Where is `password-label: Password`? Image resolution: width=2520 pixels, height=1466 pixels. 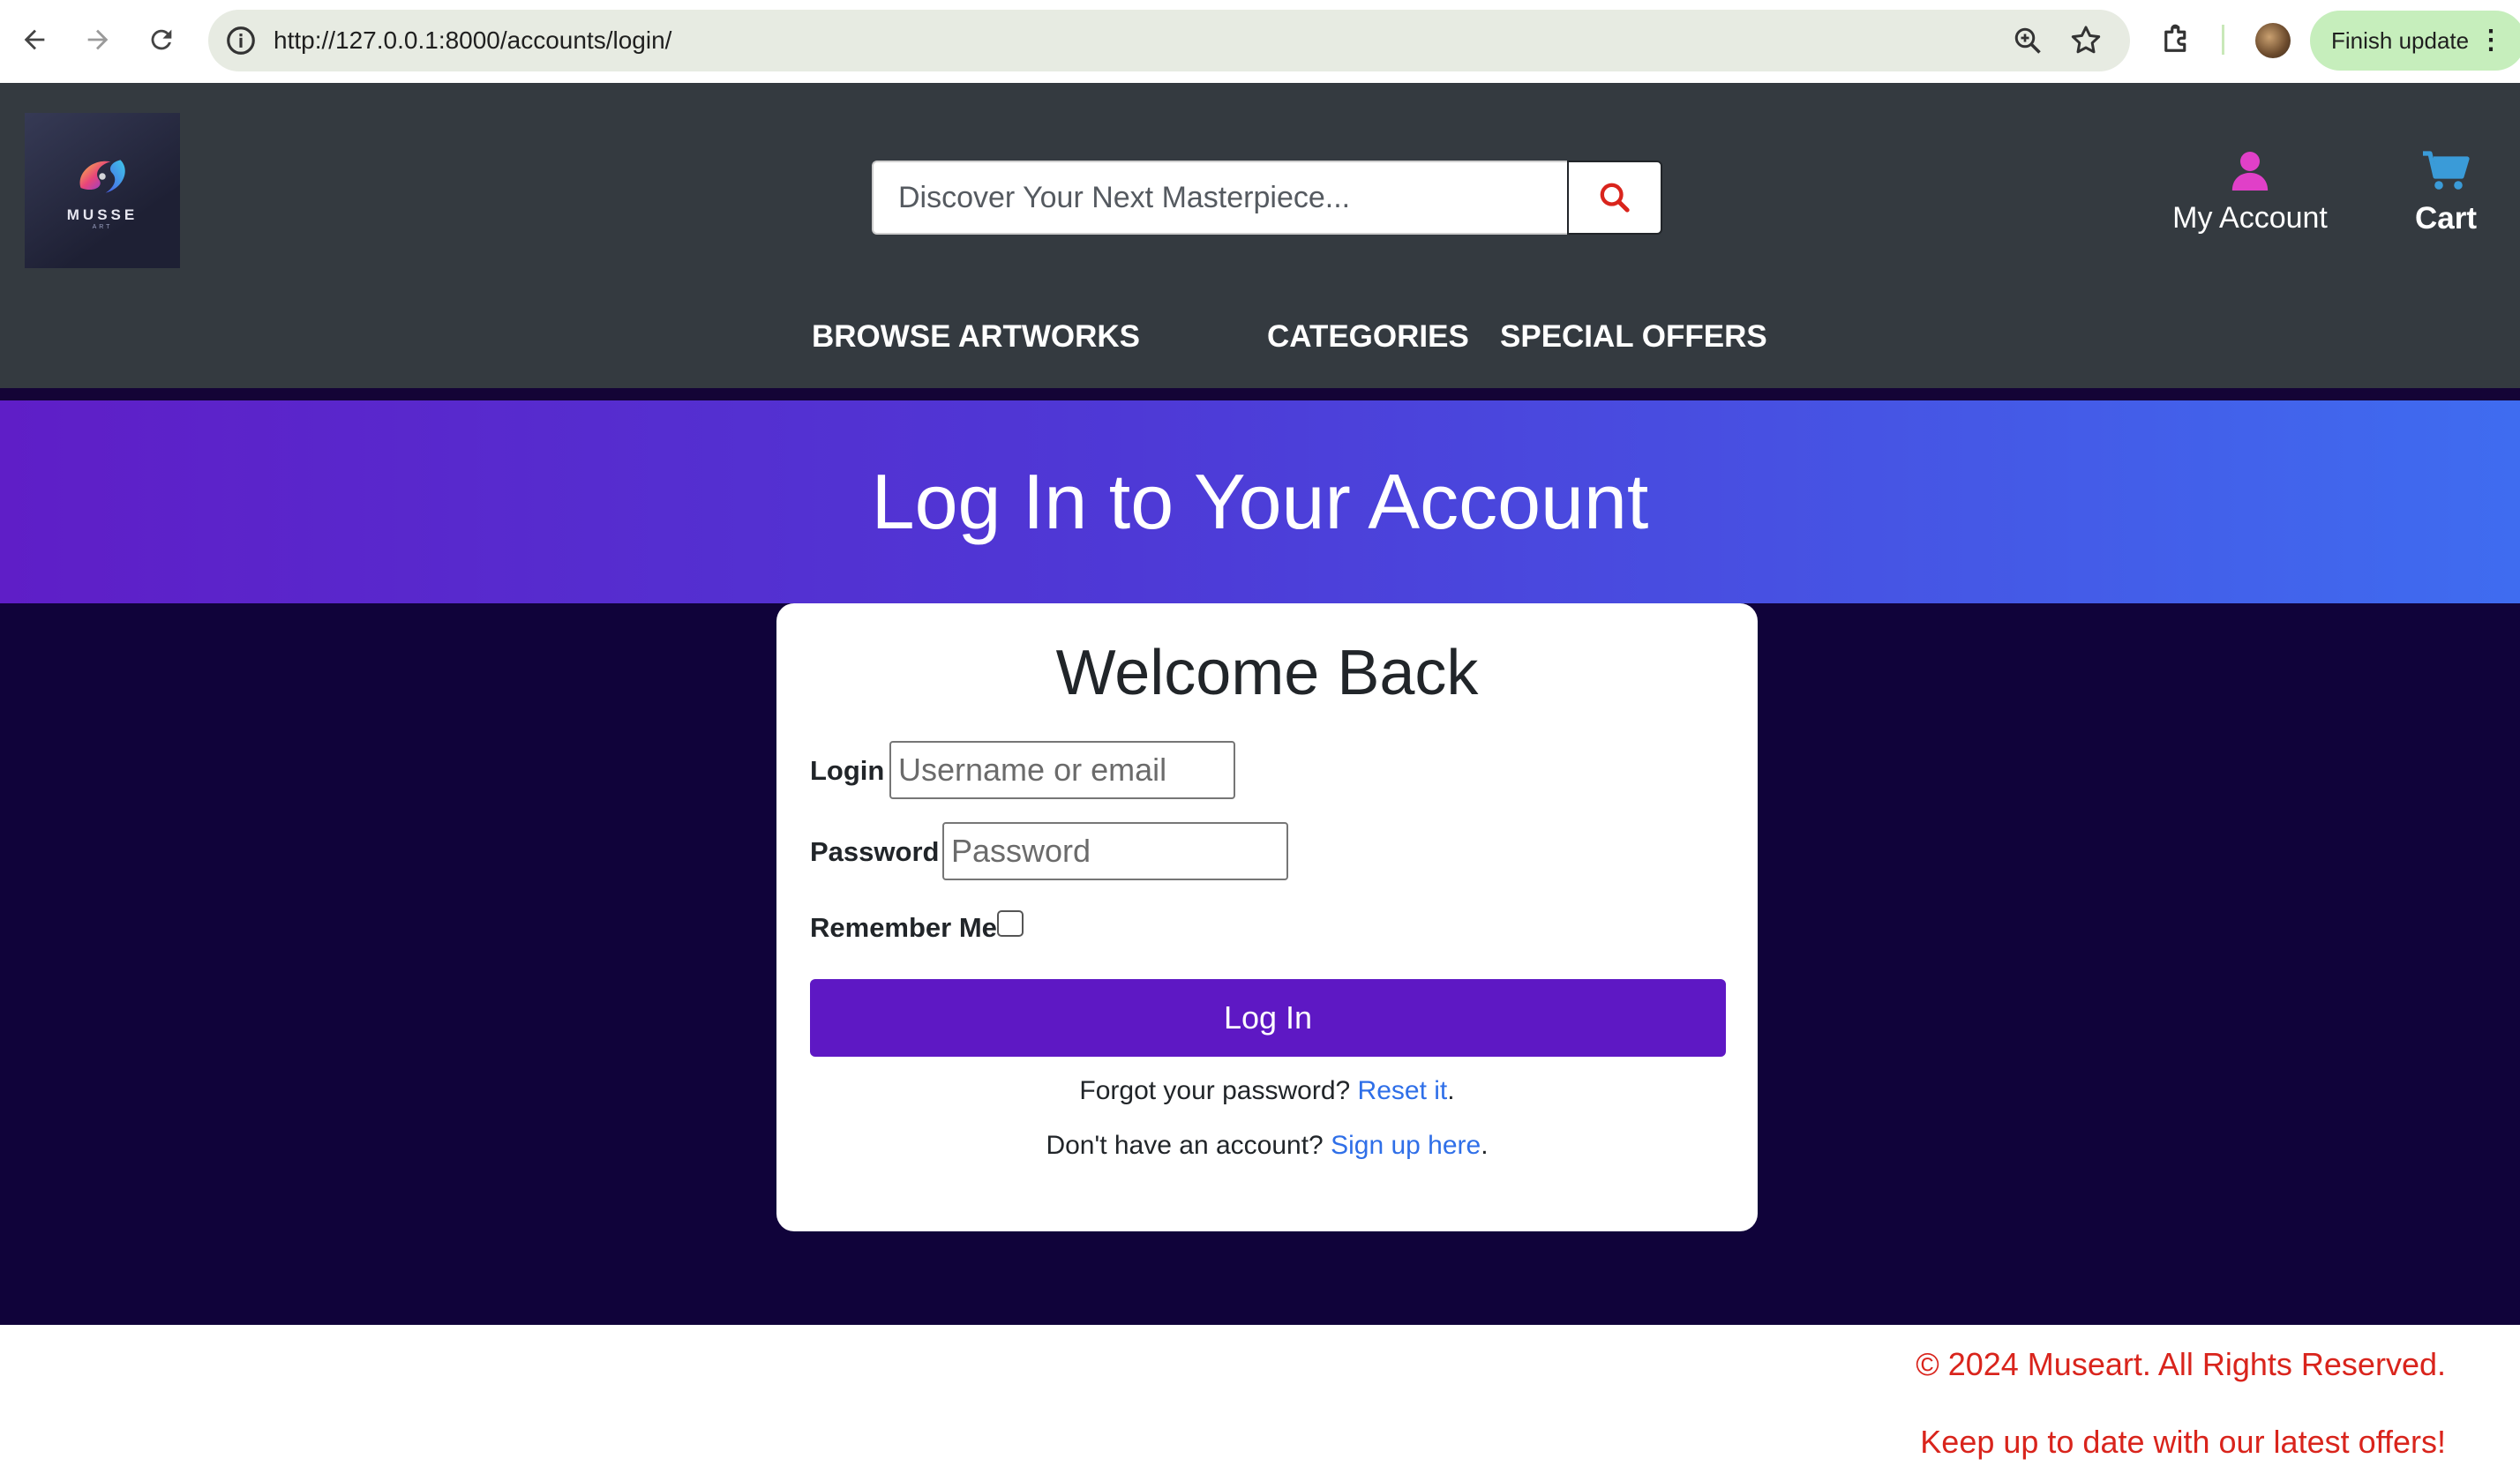
password-label: Password is located at coordinates (875, 851).